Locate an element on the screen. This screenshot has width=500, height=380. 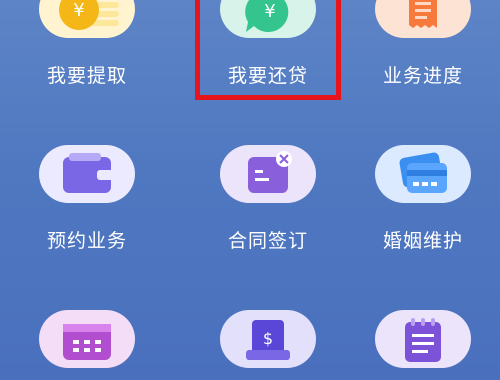
menu-item-label: 业务进度 is located at coordinates (422, 76).